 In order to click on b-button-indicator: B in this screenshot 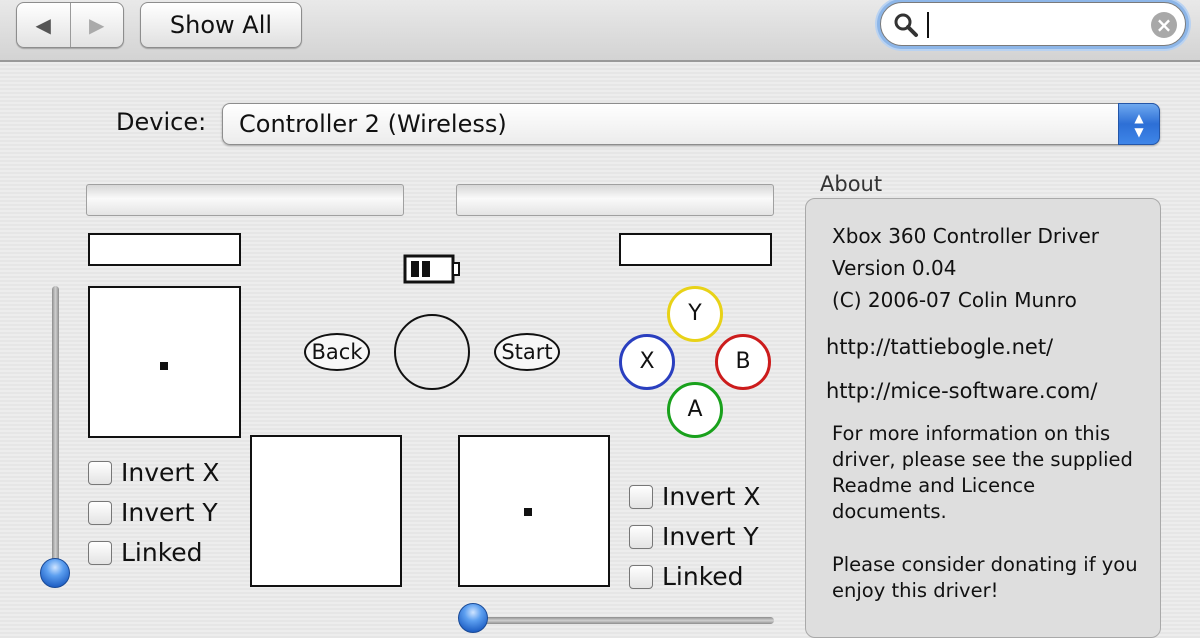, I will do `click(743, 362)`.